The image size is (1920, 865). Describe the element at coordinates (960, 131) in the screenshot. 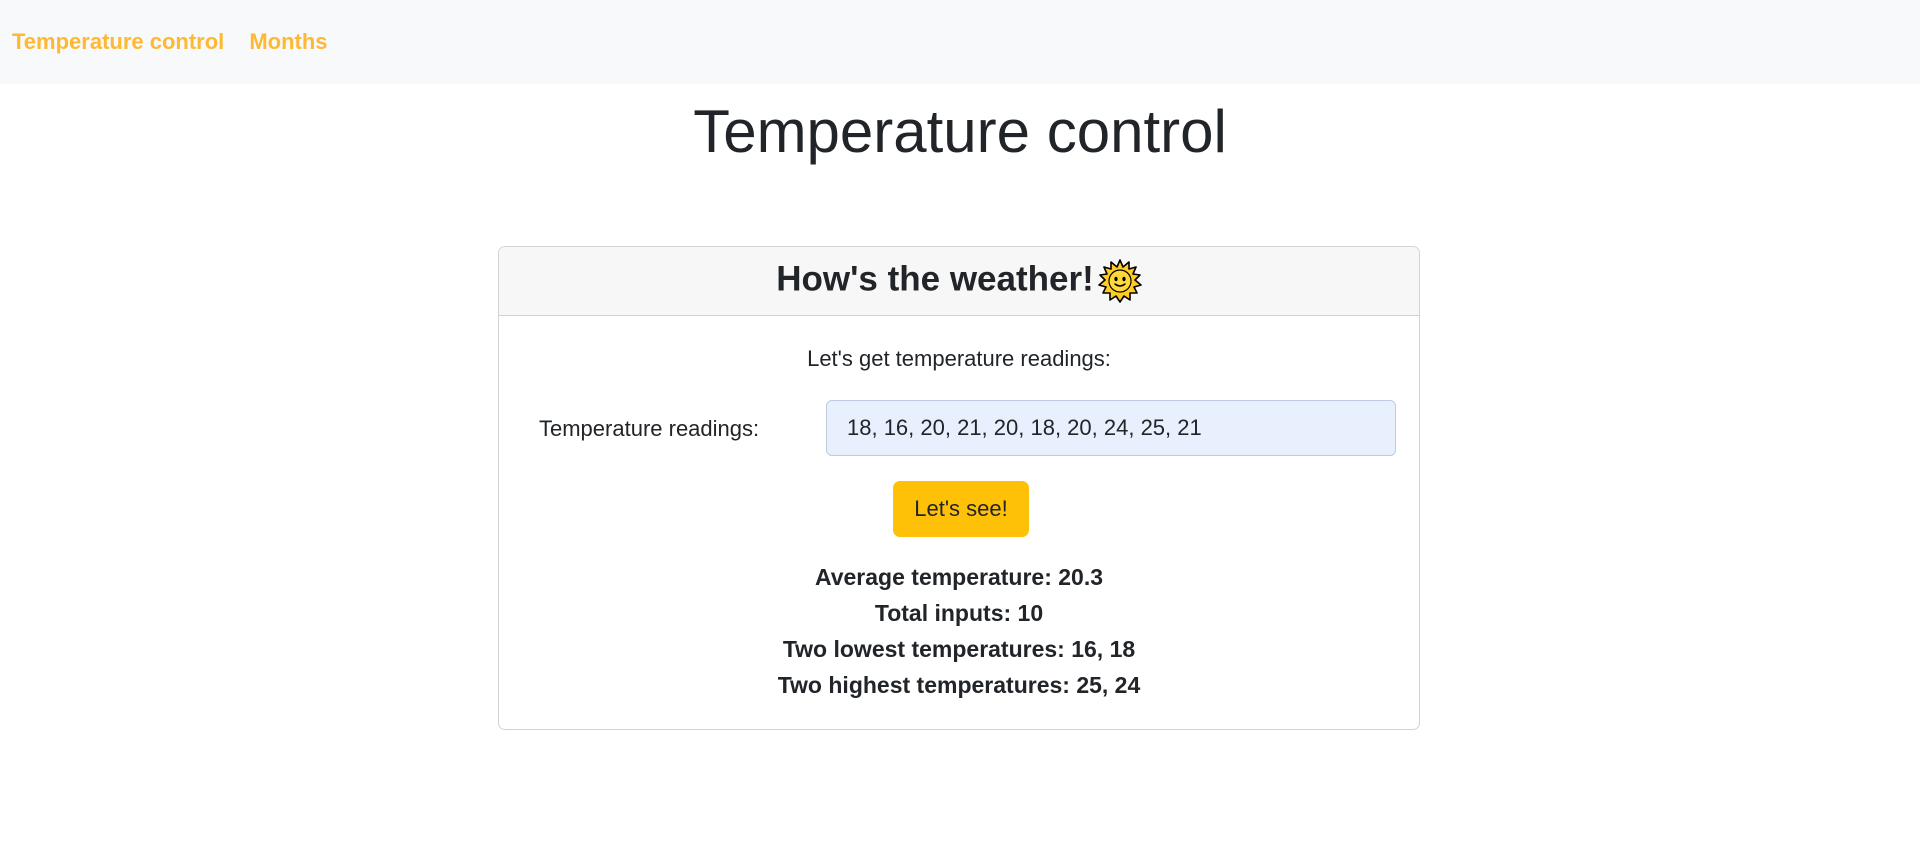

I see `page-title: Temperature control` at that location.